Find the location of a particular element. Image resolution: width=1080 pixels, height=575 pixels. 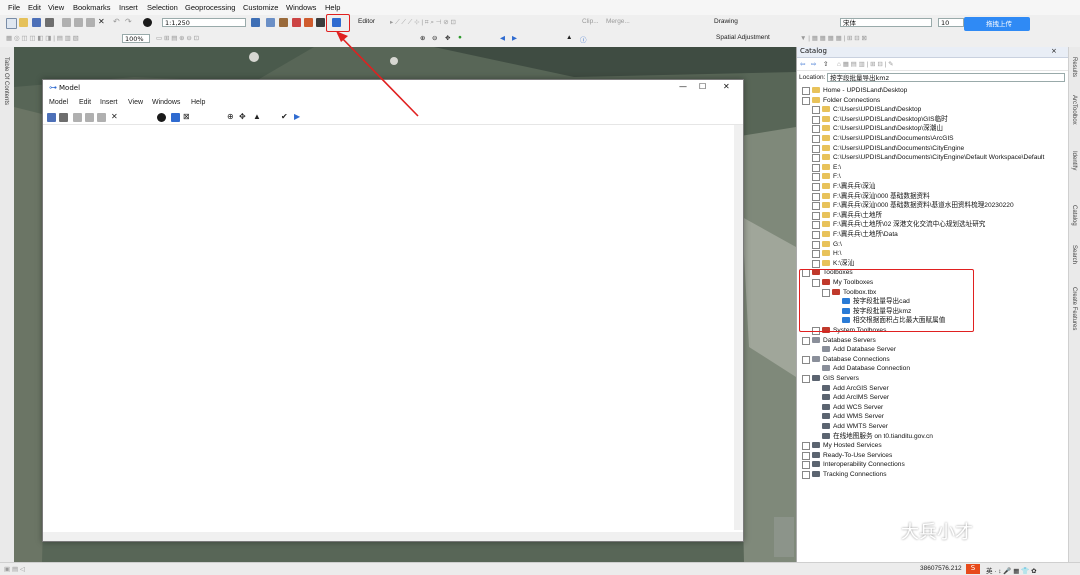

identify-icon: ⓘ is located at coordinates (583, 39).